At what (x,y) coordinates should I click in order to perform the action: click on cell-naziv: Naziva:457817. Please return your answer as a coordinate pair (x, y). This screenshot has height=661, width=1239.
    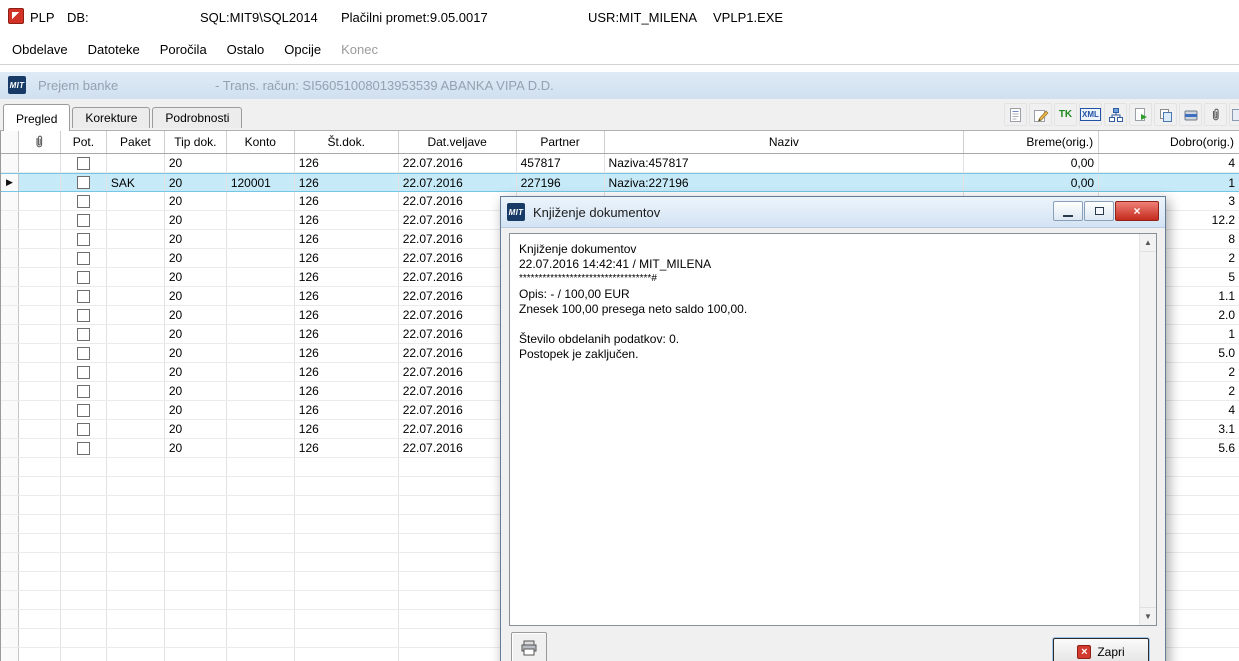
    Looking at the image, I should click on (785, 163).